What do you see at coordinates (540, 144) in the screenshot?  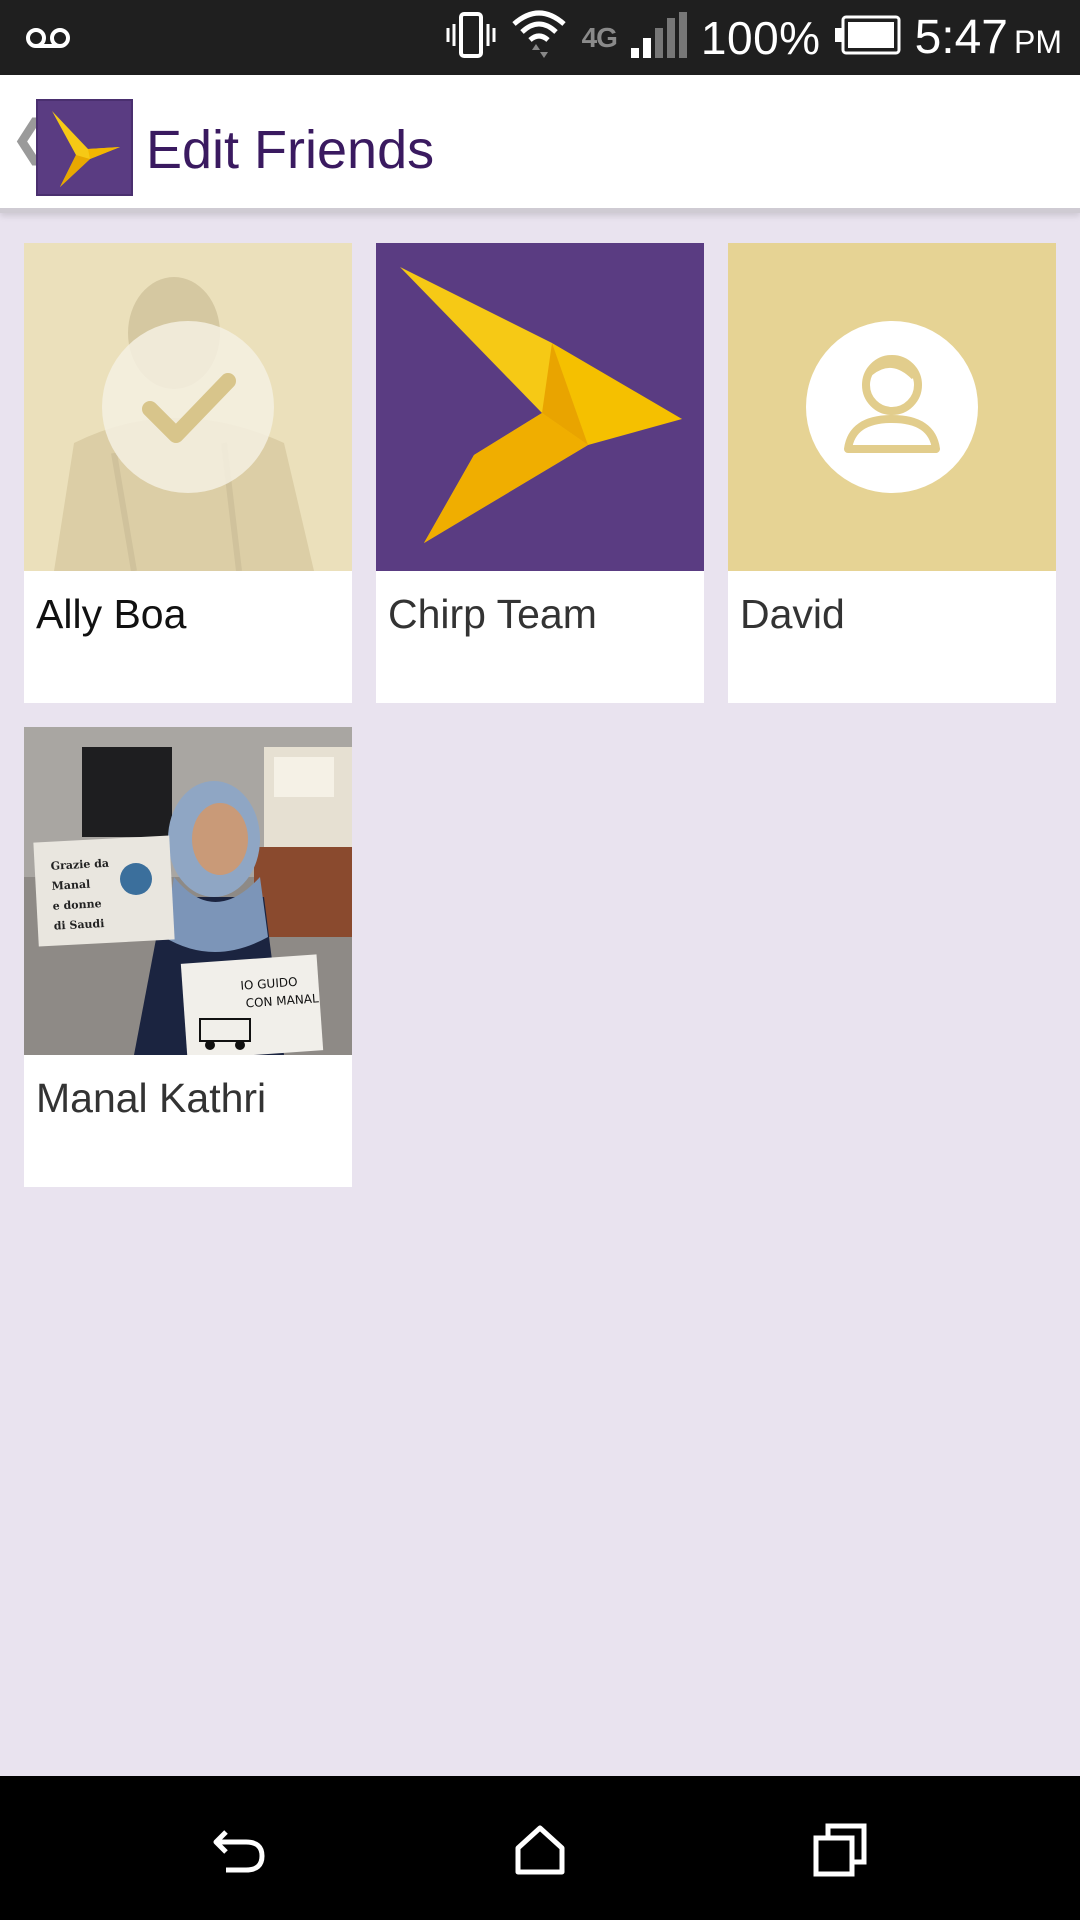 I see `app-bar: ❮ Edit Friends` at bounding box center [540, 144].